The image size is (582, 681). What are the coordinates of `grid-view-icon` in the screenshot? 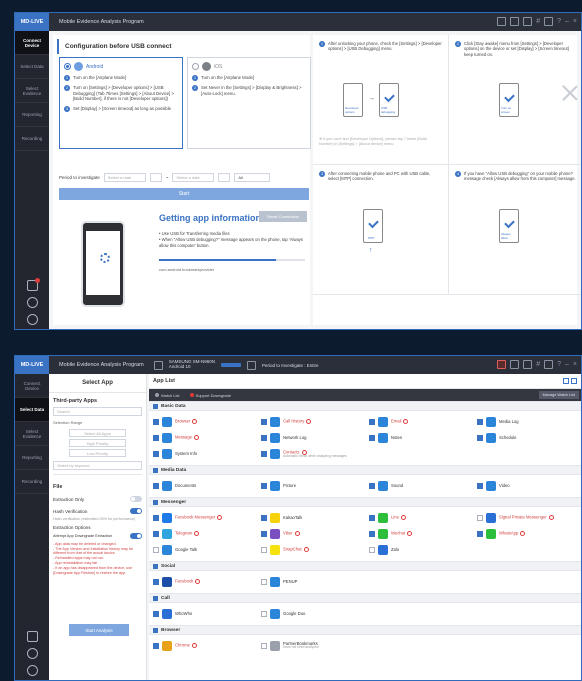 It's located at (566, 381).